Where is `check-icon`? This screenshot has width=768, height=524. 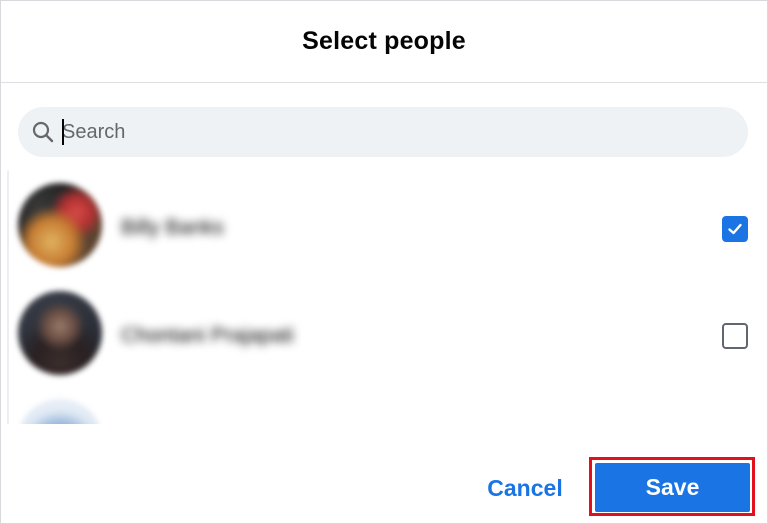 check-icon is located at coordinates (735, 229).